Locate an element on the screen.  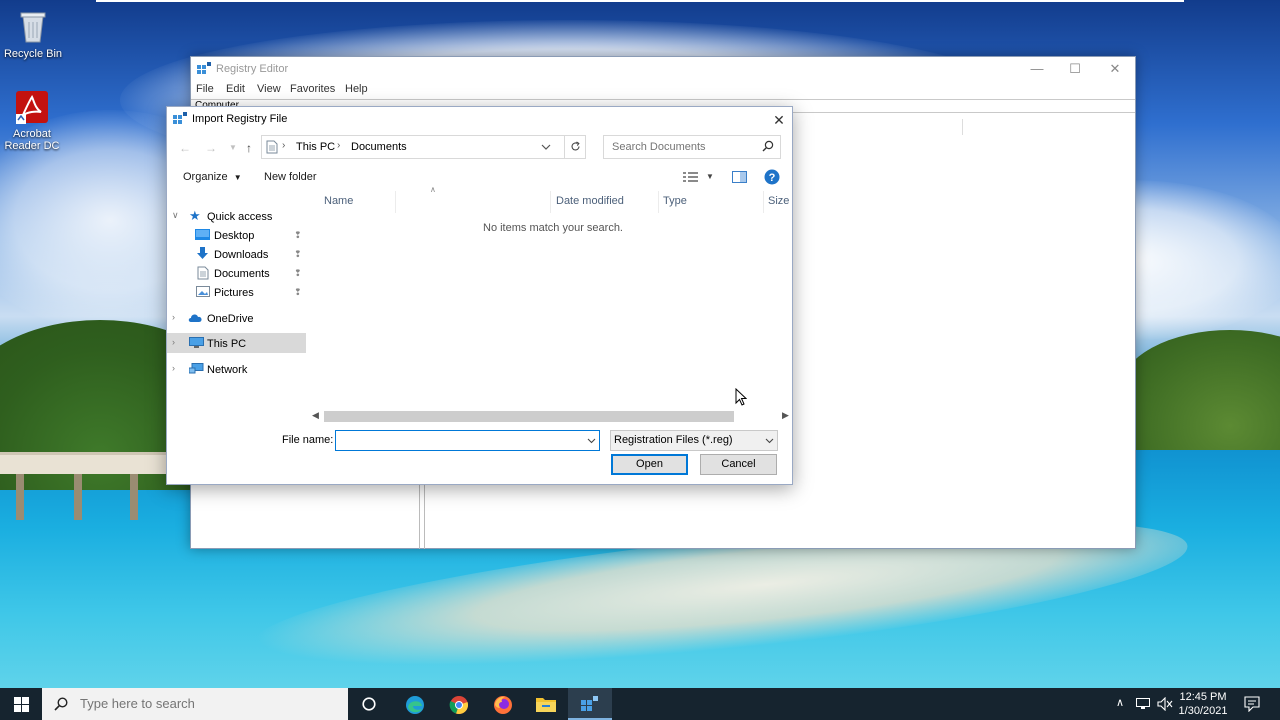
tree-item-onedrive: › OneDrive is located at coordinates (237, 318).